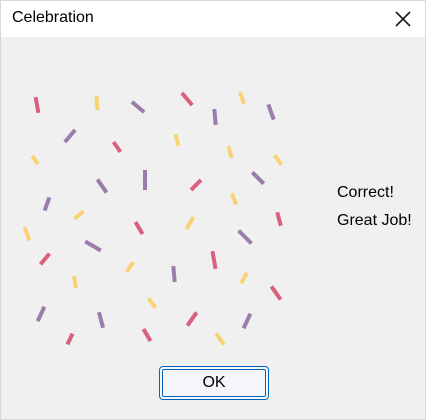 The height and width of the screenshot is (420, 426). I want to click on window-title: Celebration, so click(53, 17).